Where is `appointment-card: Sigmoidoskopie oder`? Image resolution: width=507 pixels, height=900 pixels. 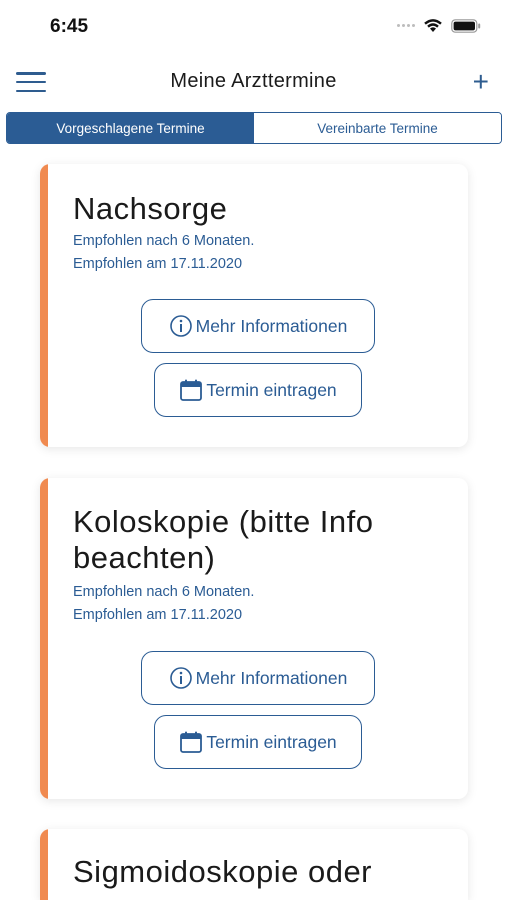 appointment-card: Sigmoidoskopie oder is located at coordinates (254, 864).